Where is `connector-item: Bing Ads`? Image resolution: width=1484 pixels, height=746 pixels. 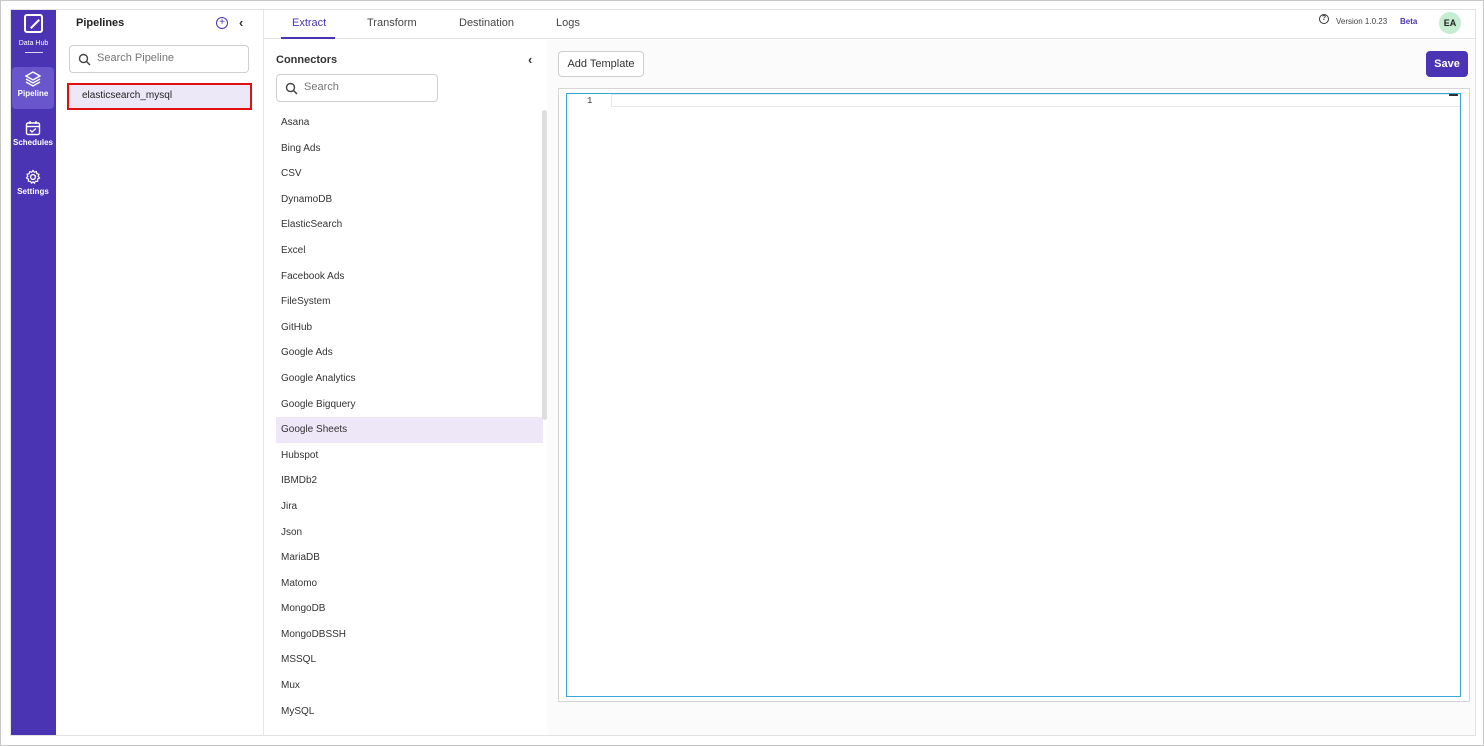
connector-item: Bing Ads is located at coordinates (409, 149).